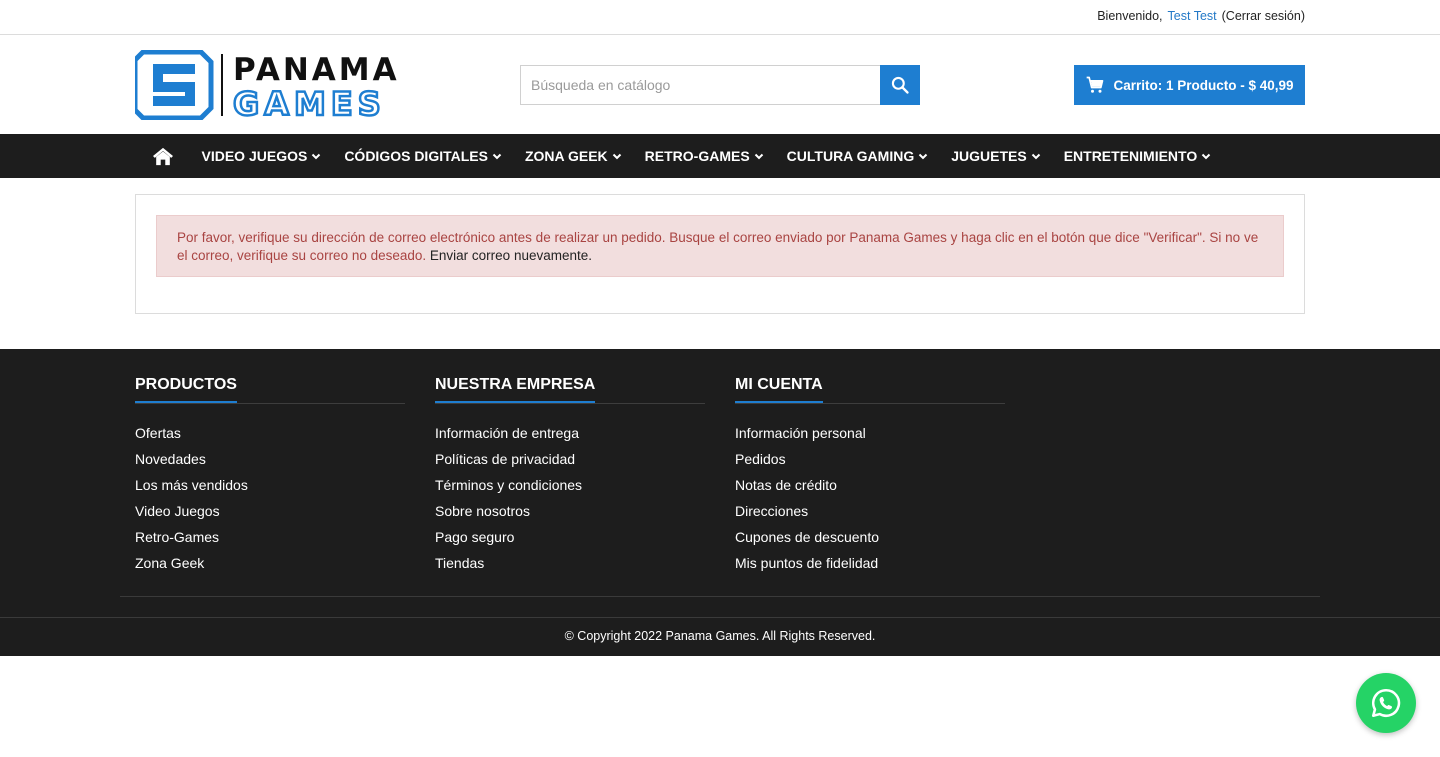 The image size is (1440, 757). I want to click on nav-item-label: ENTRETENIMIENTO, so click(1130, 156).